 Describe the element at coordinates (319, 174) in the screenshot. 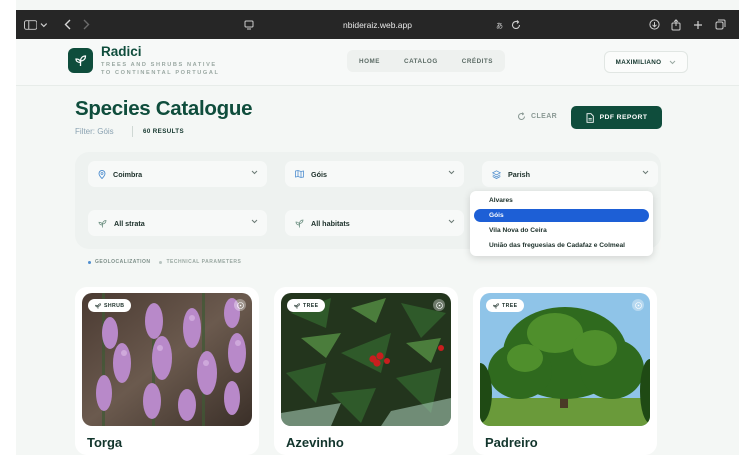

I see `municipality-value: Góis` at that location.